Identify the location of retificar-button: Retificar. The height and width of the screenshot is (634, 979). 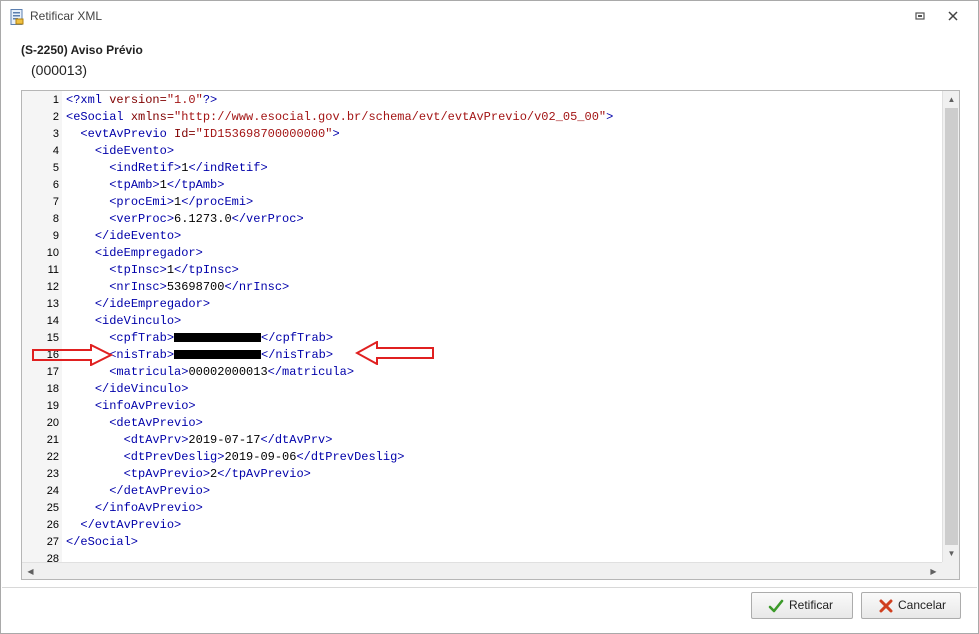
(802, 605).